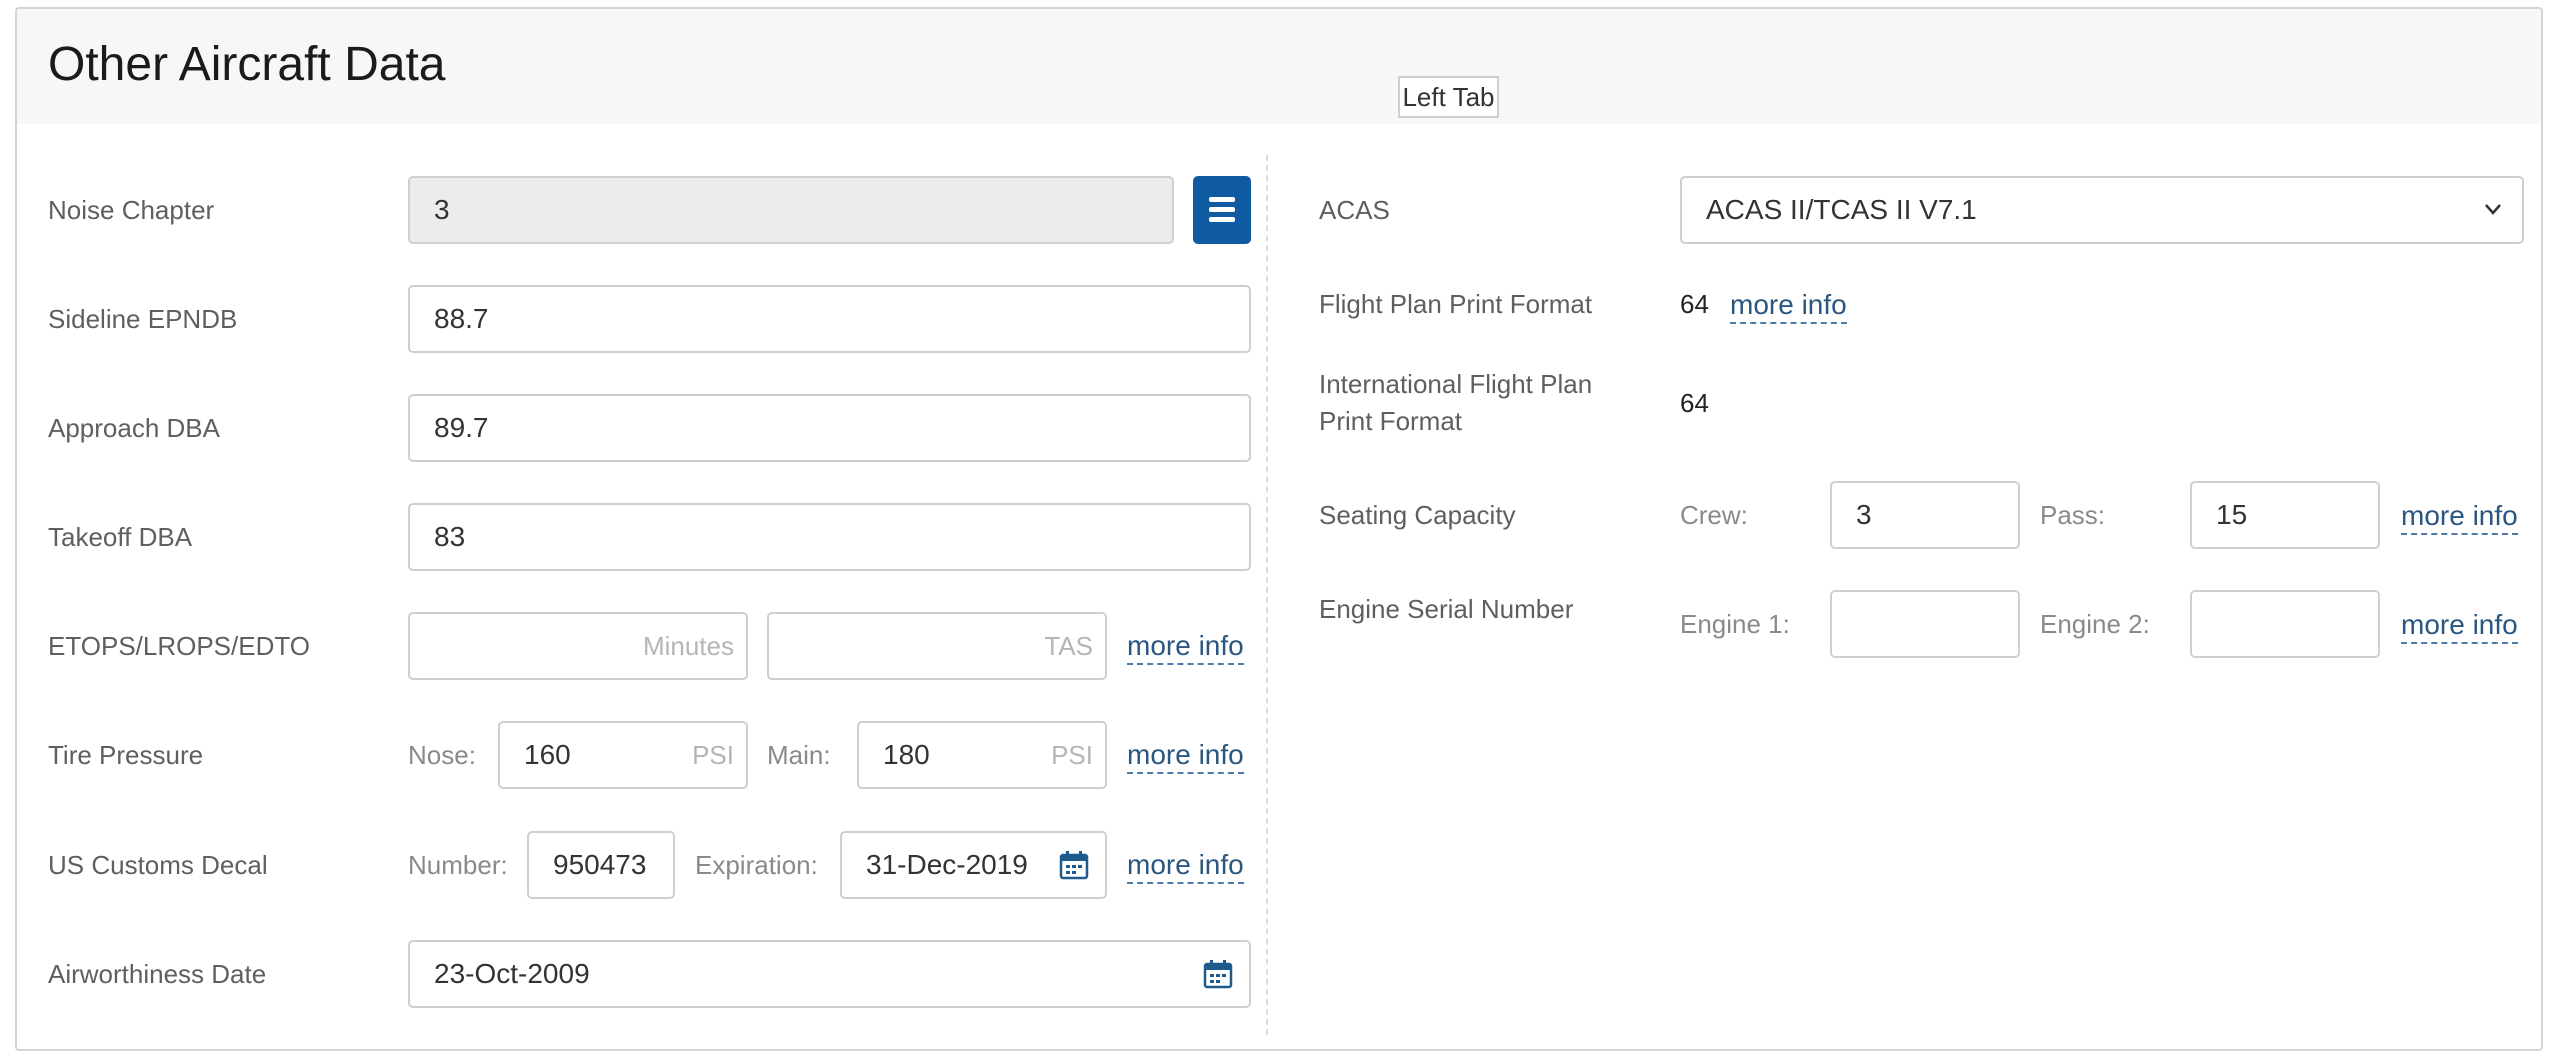  Describe the element at coordinates (1446, 609) in the screenshot. I see `engine-serial-number-label: Engine Serial Number` at that location.